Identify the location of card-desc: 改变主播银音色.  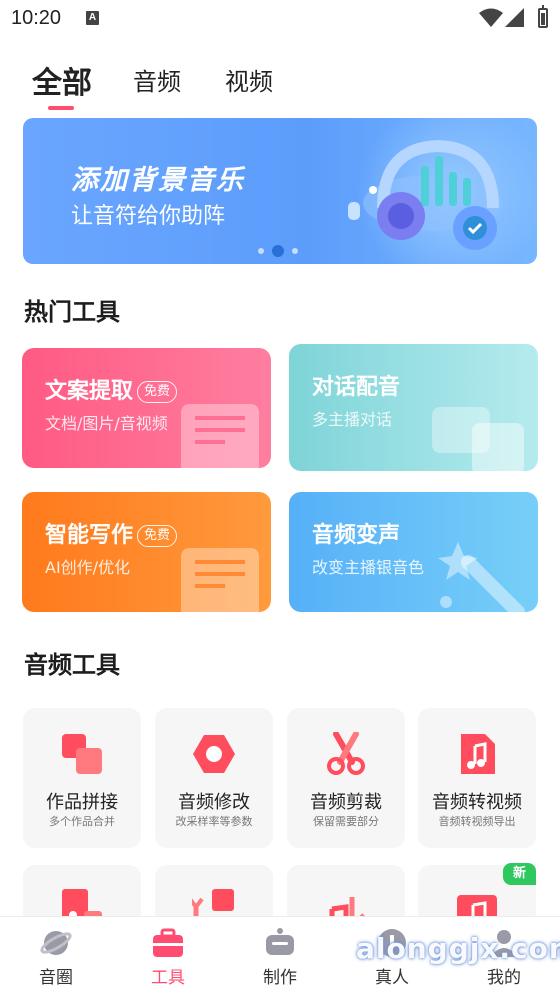
(368, 567).